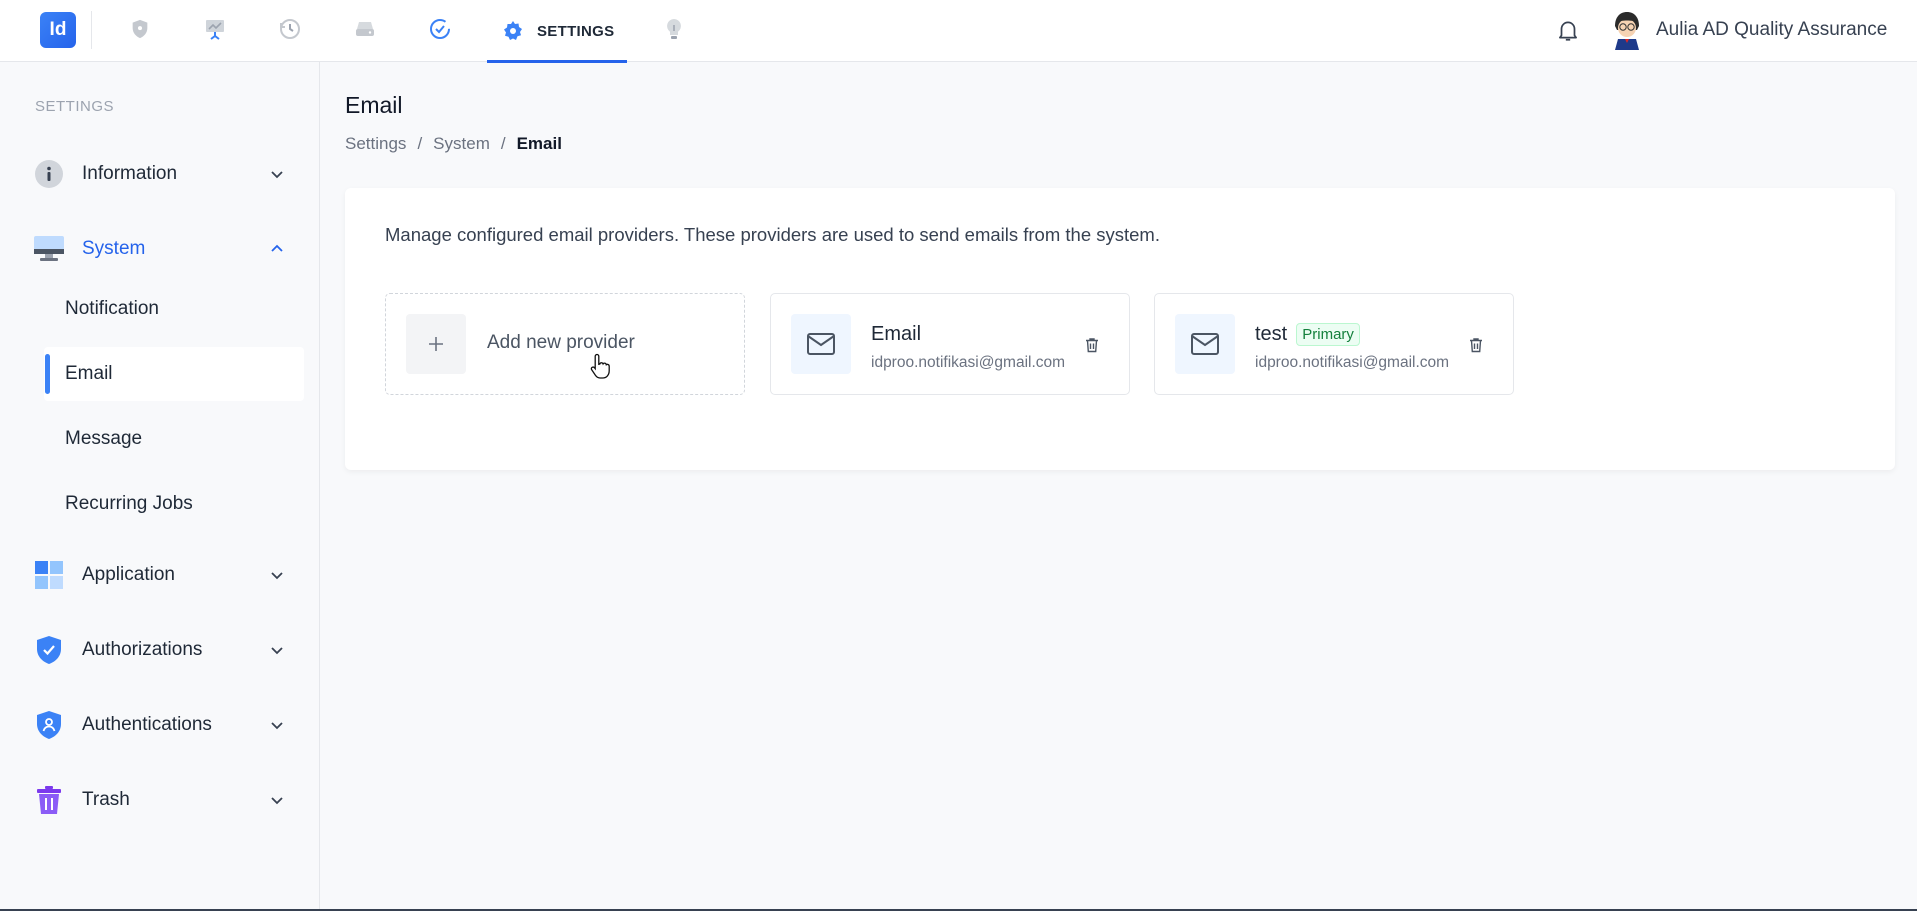  Describe the element at coordinates (896, 334) in the screenshot. I see `provider-name: Email` at that location.